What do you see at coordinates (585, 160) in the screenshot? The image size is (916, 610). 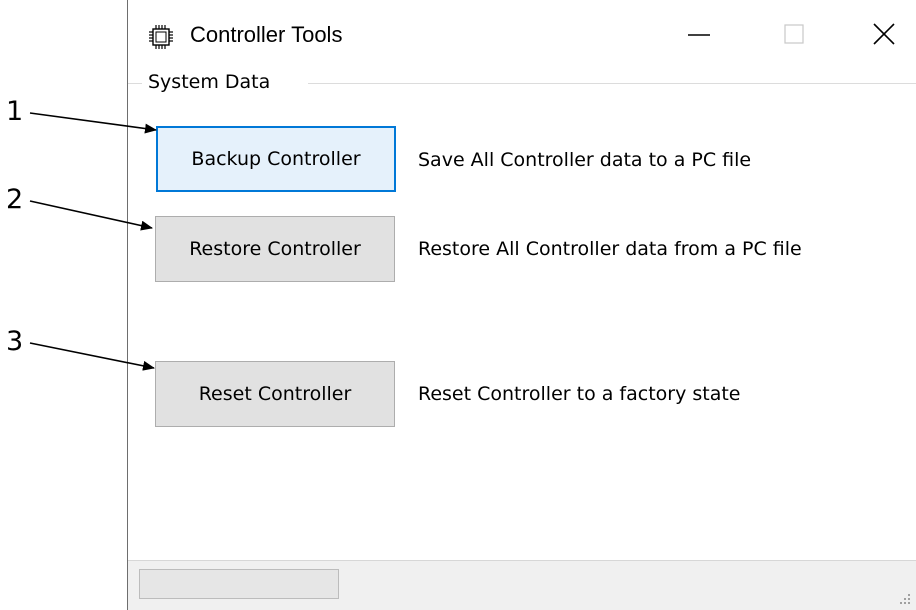 I see `backup-description: Save All Controller data to a PC file` at bounding box center [585, 160].